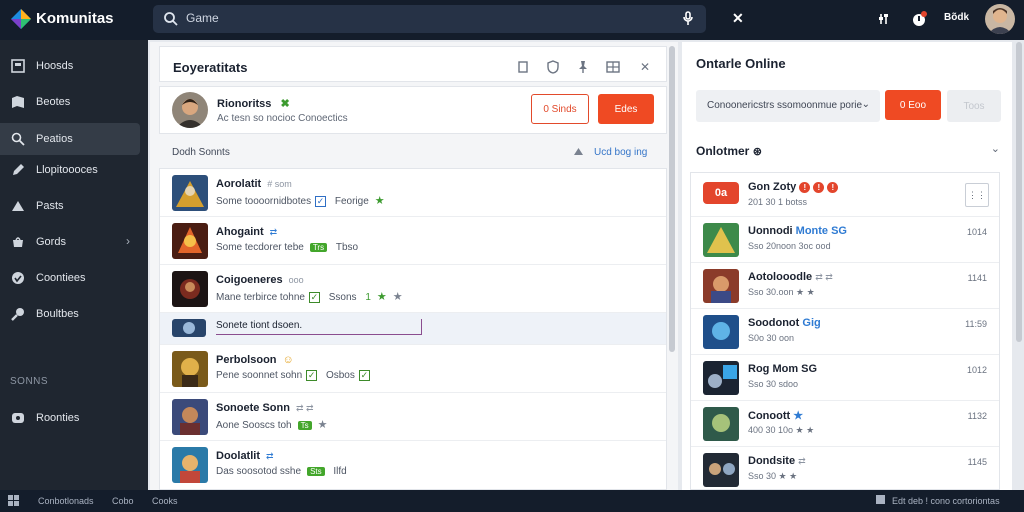  What do you see at coordinates (413, 417) in the screenshot?
I see `friend-row: Sonoete Sonn ⇄ ⇄ Aone Sooscs toh Ts ★` at bounding box center [413, 417].